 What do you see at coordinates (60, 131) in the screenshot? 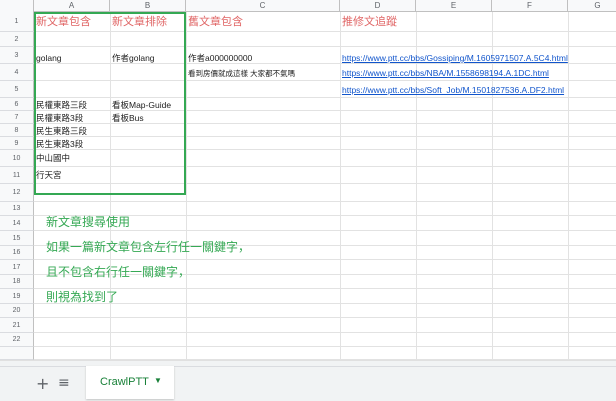
I see `cell-a8: 民生東路三段` at bounding box center [60, 131].